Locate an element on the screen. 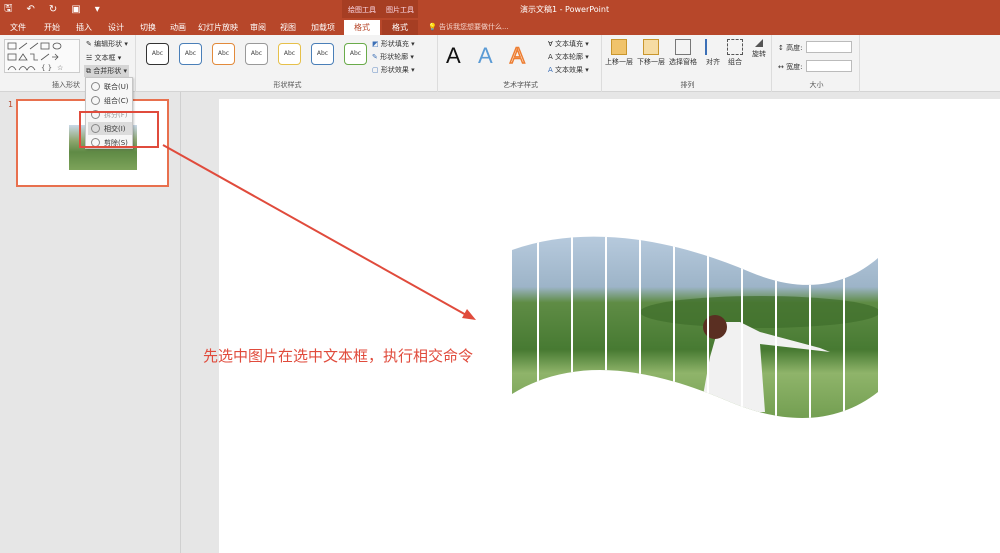  edit-shape-label: 编辑形状 is located at coordinates (108, 44).